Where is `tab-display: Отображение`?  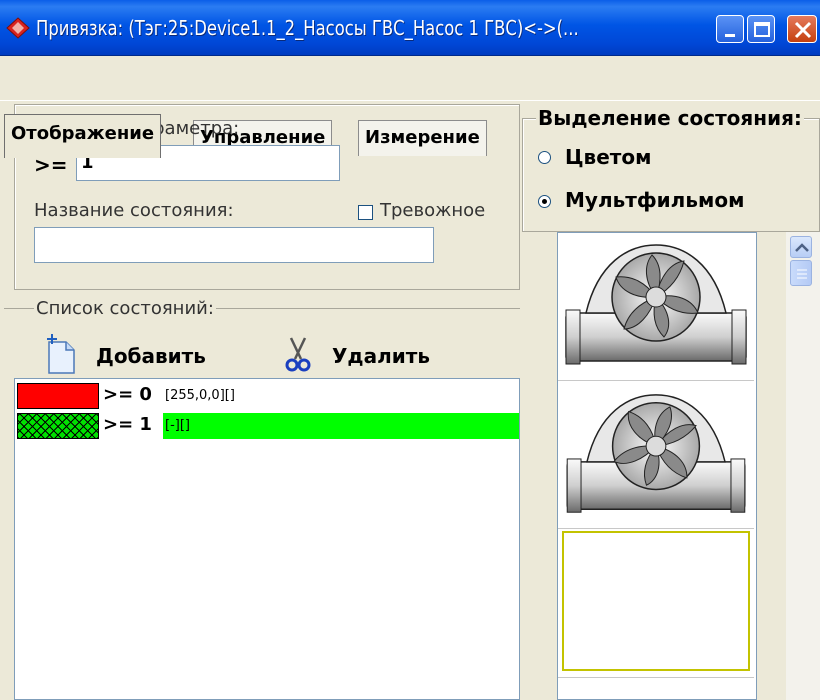
tab-display: Отображение is located at coordinates (83, 136).